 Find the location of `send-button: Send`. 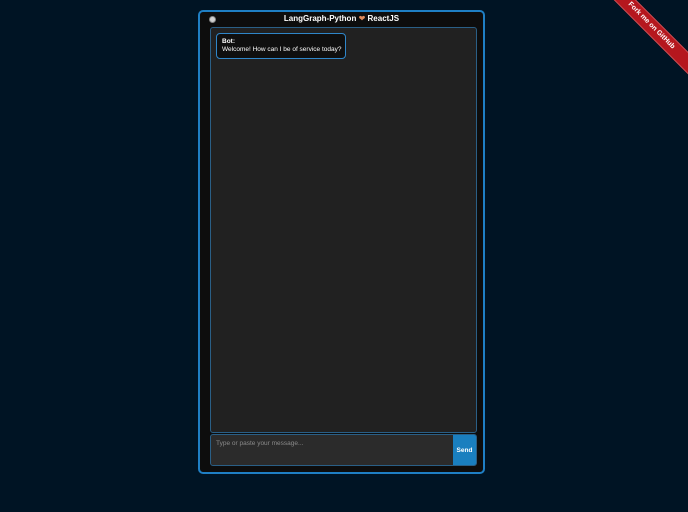

send-button: Send is located at coordinates (464, 450).